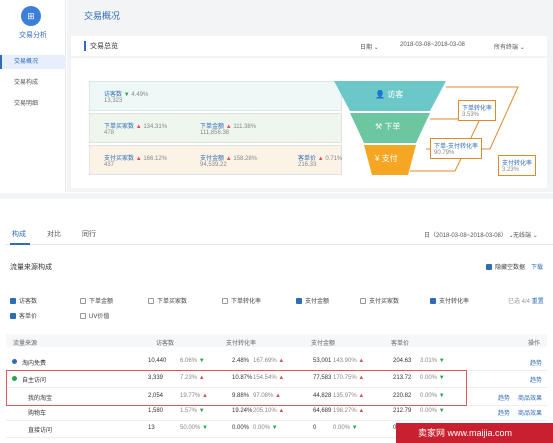 This screenshot has height=443, width=553. What do you see at coordinates (366, 48) in the screenshot?
I see `date-label: 日期` at bounding box center [366, 48].